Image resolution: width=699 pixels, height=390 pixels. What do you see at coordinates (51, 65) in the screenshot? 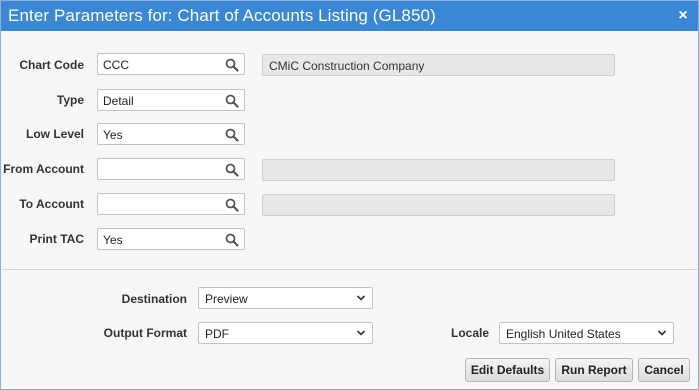
I see `chart-code-label: Chart Code` at bounding box center [51, 65].